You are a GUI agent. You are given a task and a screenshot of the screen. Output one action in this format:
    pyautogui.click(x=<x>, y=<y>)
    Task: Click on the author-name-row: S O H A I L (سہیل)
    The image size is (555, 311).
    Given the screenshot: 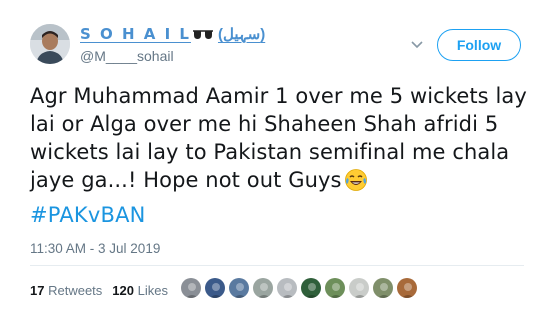 What is the action you would take?
    pyautogui.click(x=172, y=34)
    